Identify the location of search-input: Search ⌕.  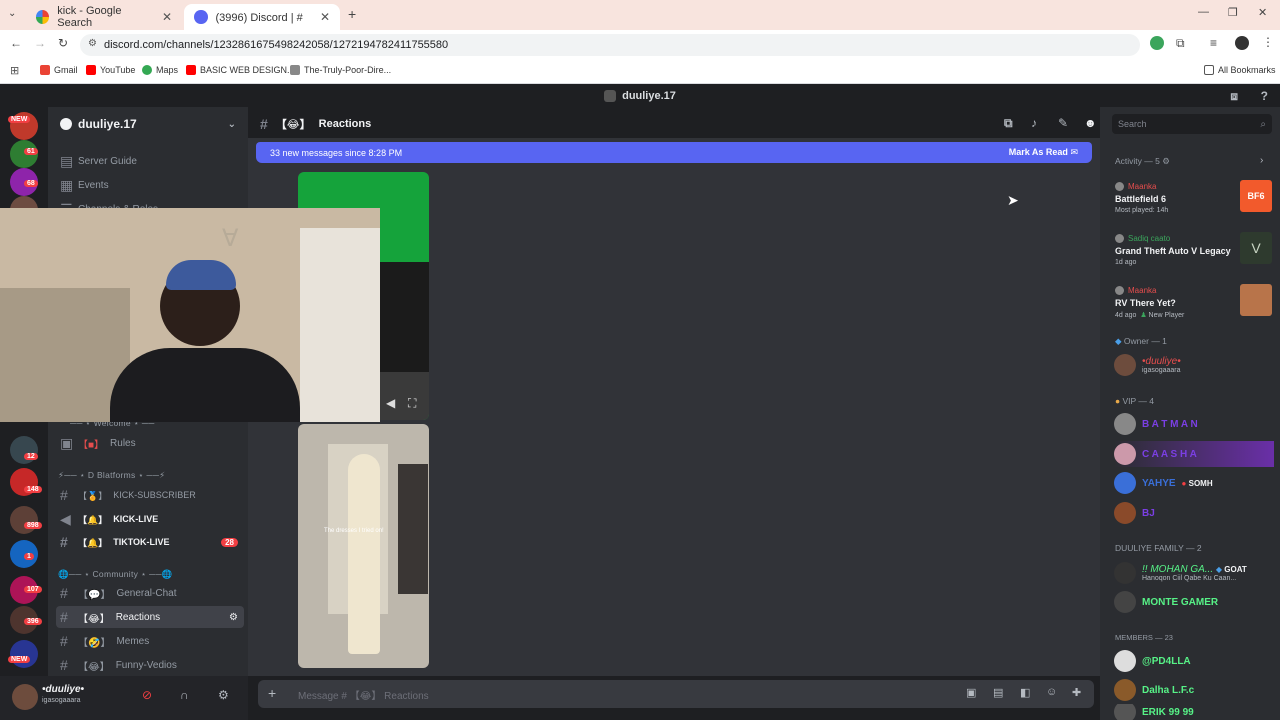
(1192, 124).